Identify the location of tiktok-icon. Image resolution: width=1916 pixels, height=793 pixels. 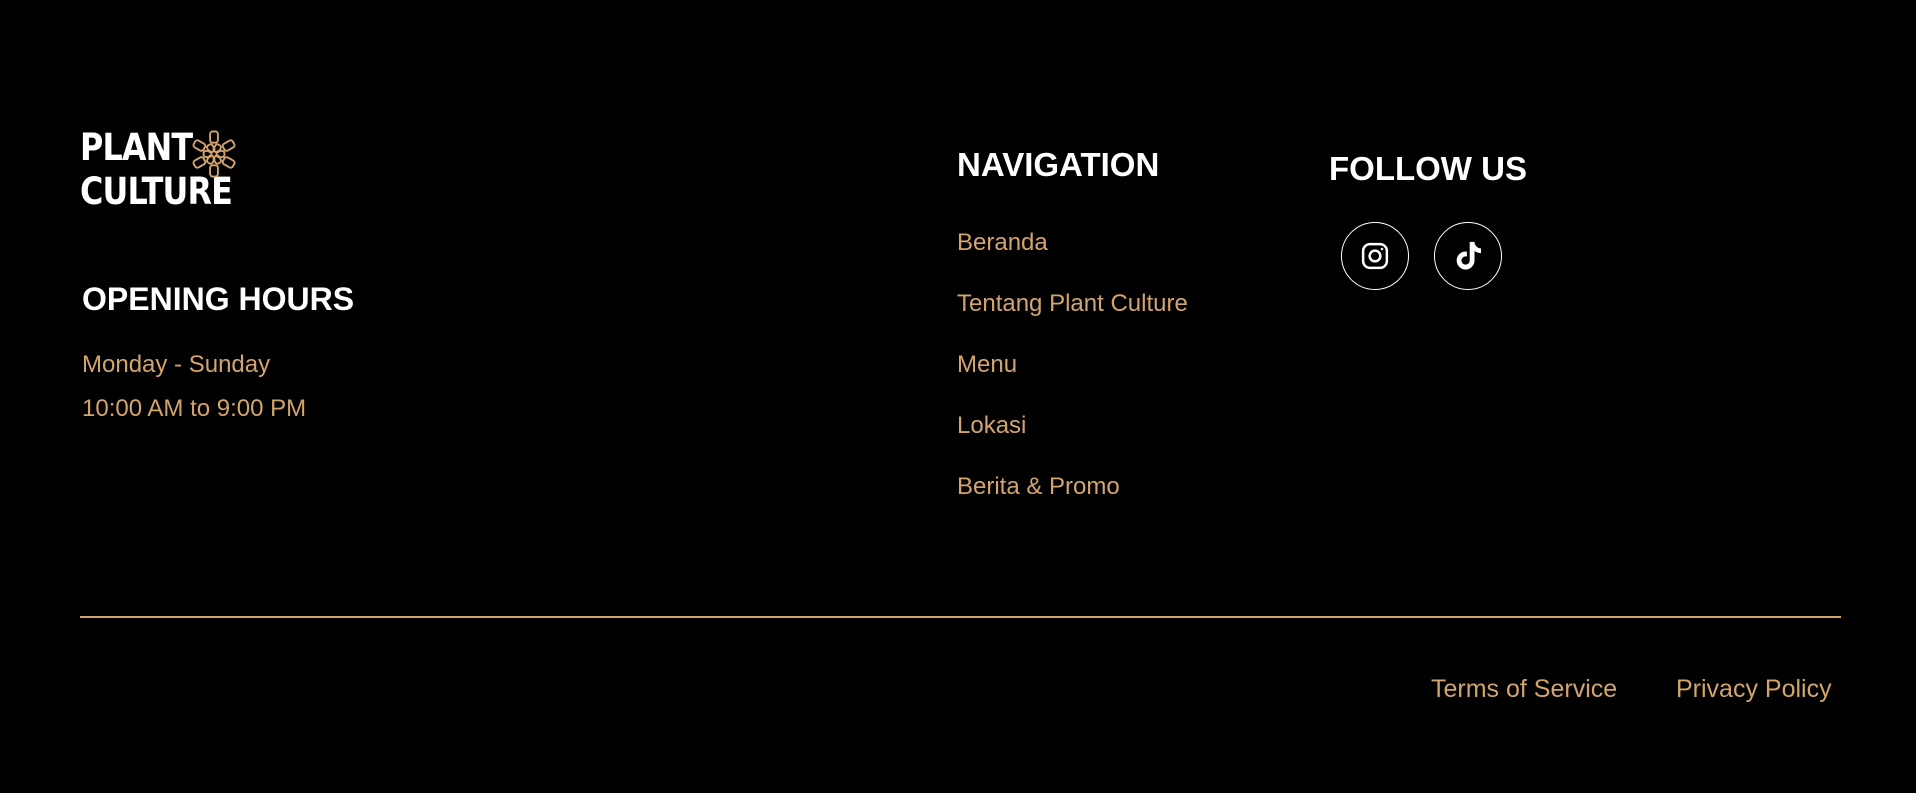
(1469, 255).